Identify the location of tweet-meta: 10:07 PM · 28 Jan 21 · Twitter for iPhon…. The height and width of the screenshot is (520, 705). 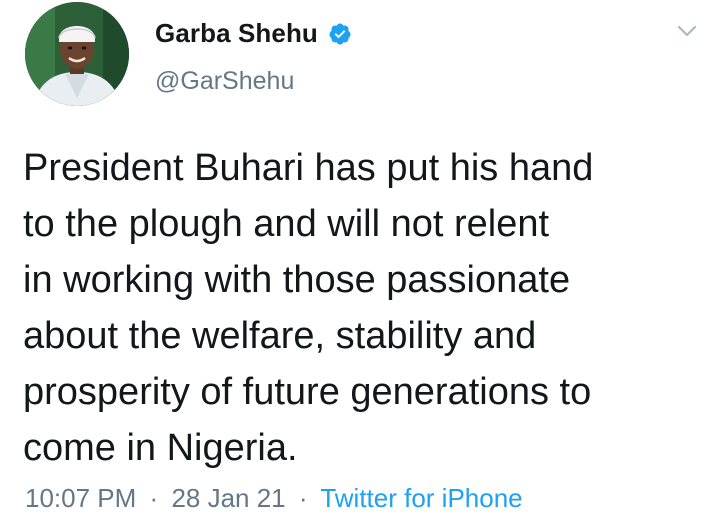
(274, 498).